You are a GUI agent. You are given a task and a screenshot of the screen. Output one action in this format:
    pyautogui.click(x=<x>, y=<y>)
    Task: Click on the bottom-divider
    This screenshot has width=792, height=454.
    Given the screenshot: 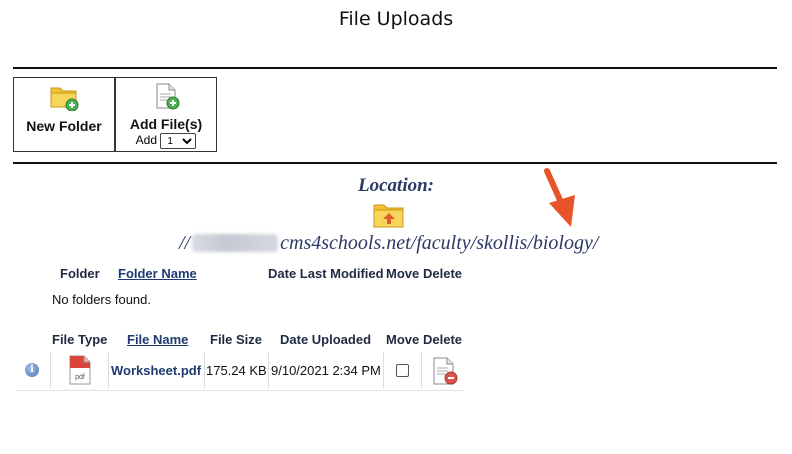 What is the action you would take?
    pyautogui.click(x=395, y=163)
    